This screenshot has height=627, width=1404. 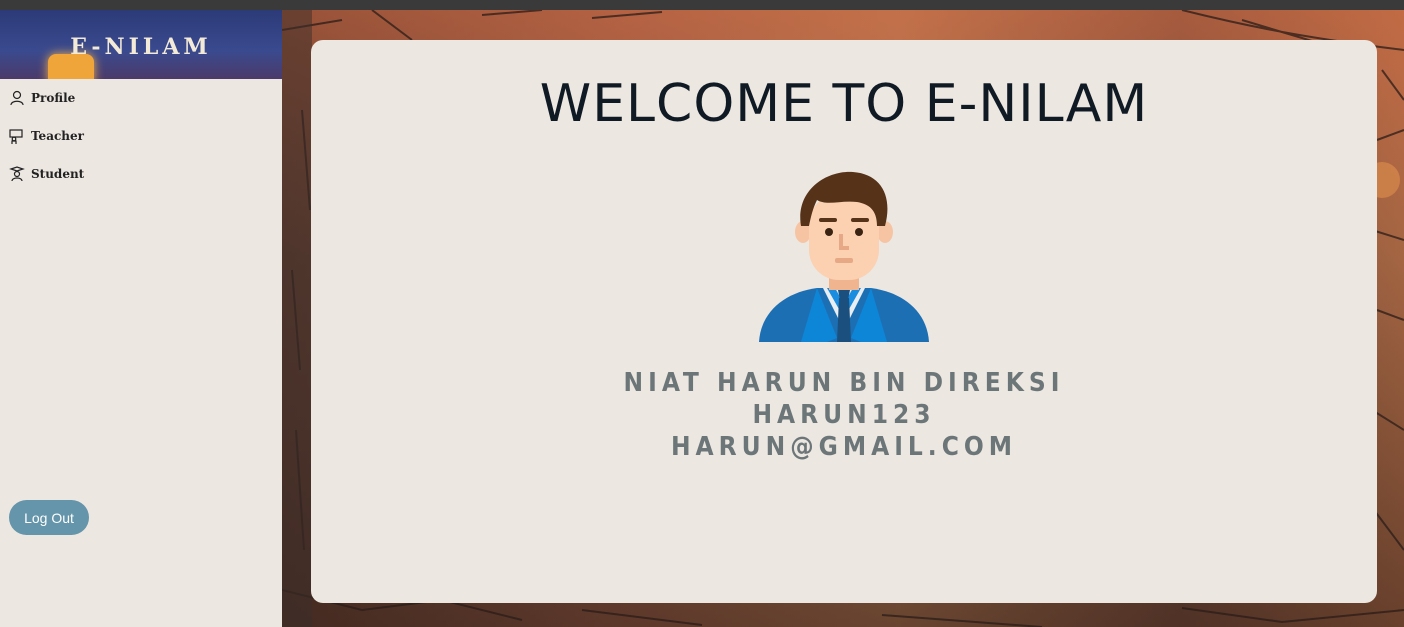 I want to click on sidebar-item-student: Student, so click(x=46, y=174).